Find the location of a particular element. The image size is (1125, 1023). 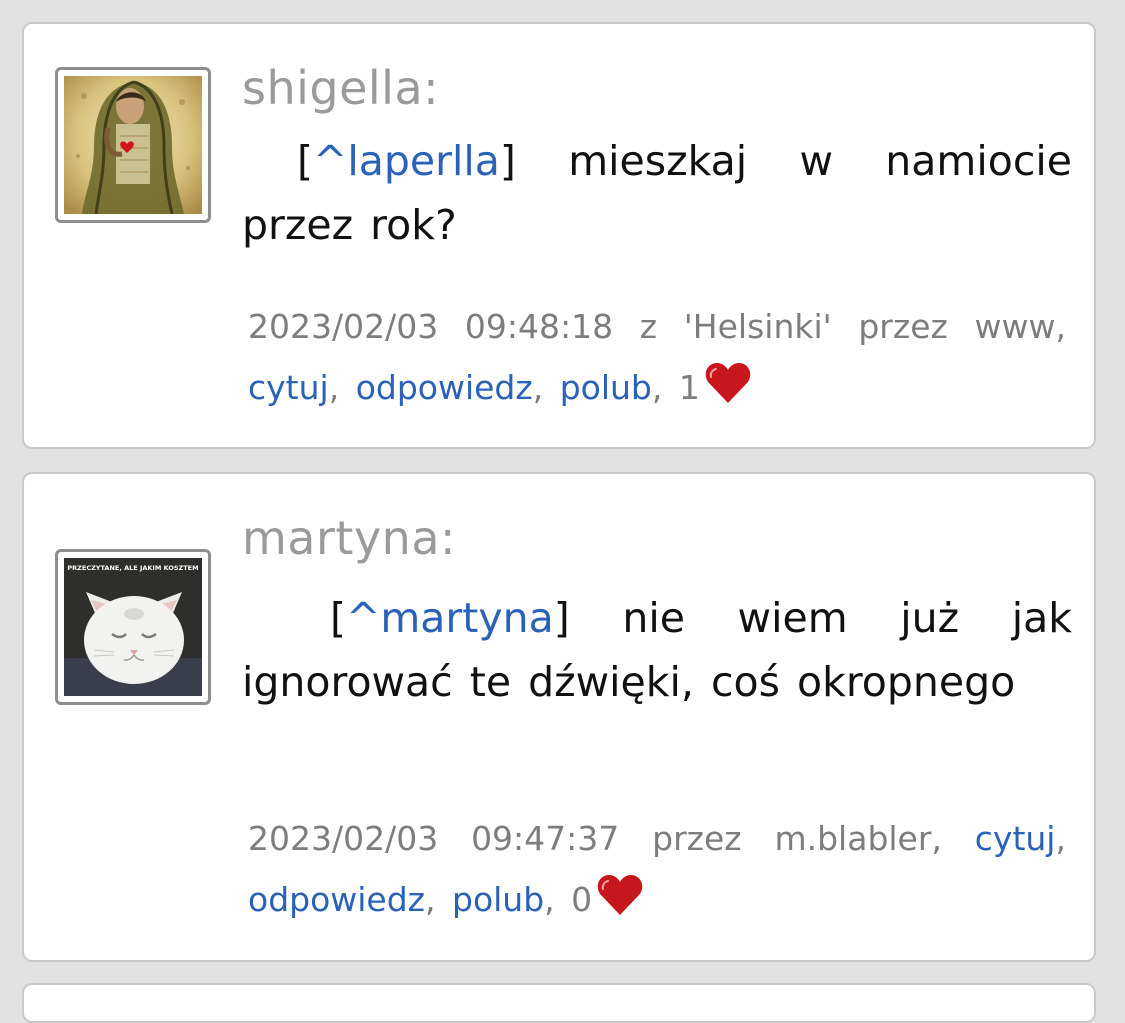

avatar-caption: PRZECZYTANE, ALE JAKIM KOSZTEM is located at coordinates (132, 568).